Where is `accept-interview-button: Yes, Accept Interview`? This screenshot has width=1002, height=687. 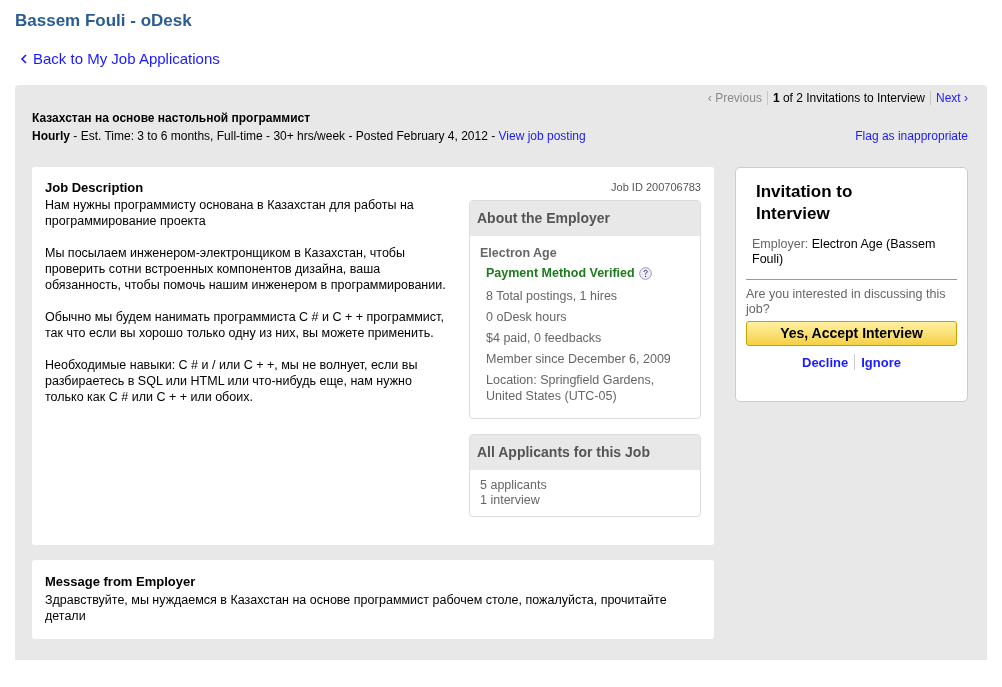 accept-interview-button: Yes, Accept Interview is located at coordinates (851, 333).